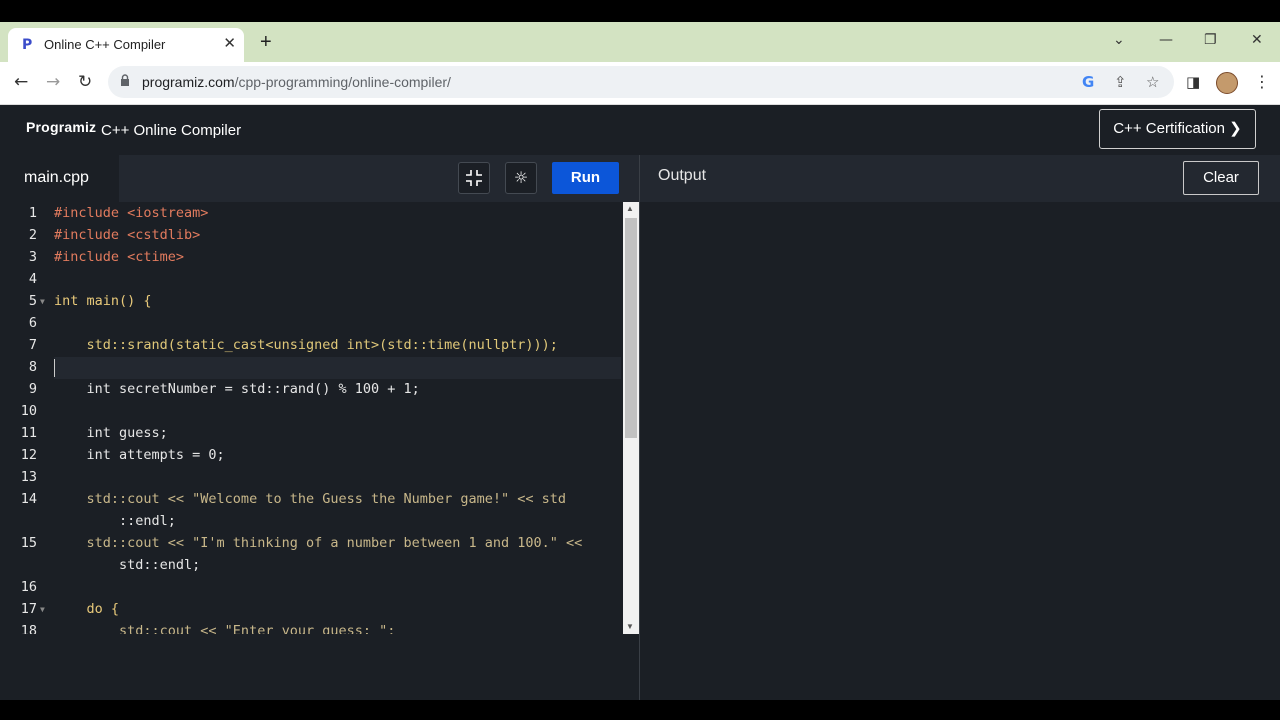 The width and height of the screenshot is (1280, 720). What do you see at coordinates (337, 368) in the screenshot?
I see `active-line-highlight` at bounding box center [337, 368].